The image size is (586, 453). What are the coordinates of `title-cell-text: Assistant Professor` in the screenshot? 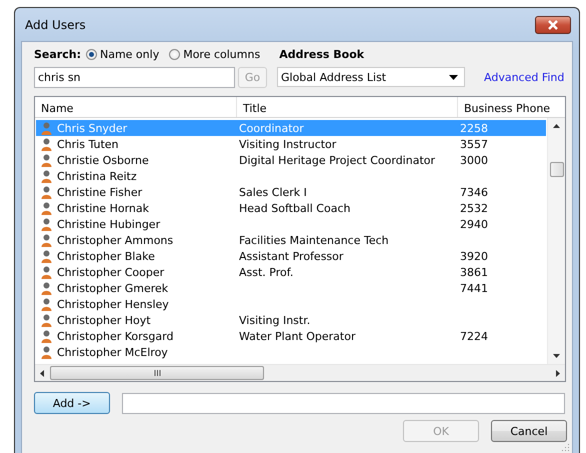 It's located at (291, 256).